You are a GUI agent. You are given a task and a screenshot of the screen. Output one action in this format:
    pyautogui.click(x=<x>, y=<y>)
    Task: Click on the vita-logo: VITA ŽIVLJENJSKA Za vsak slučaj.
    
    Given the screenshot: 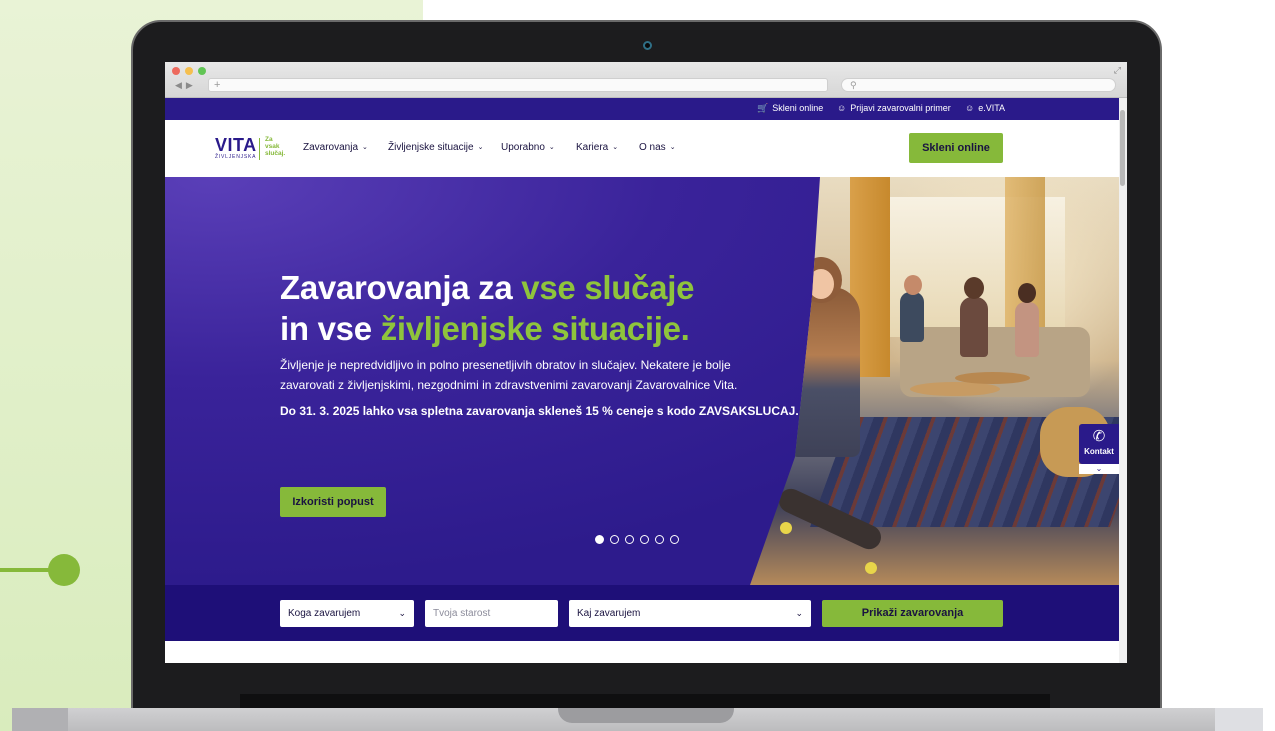 What is the action you would take?
    pyautogui.click(x=250, y=148)
    